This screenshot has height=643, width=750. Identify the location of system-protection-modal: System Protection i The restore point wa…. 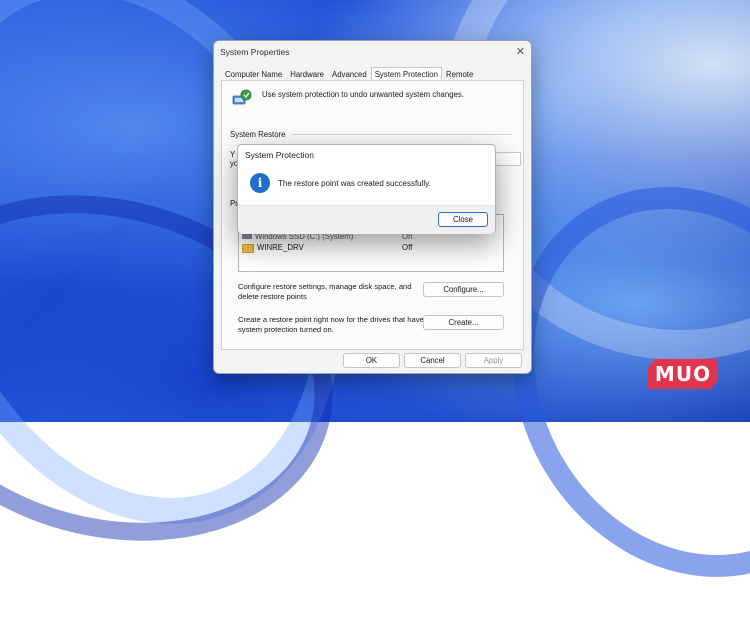
(366, 189).